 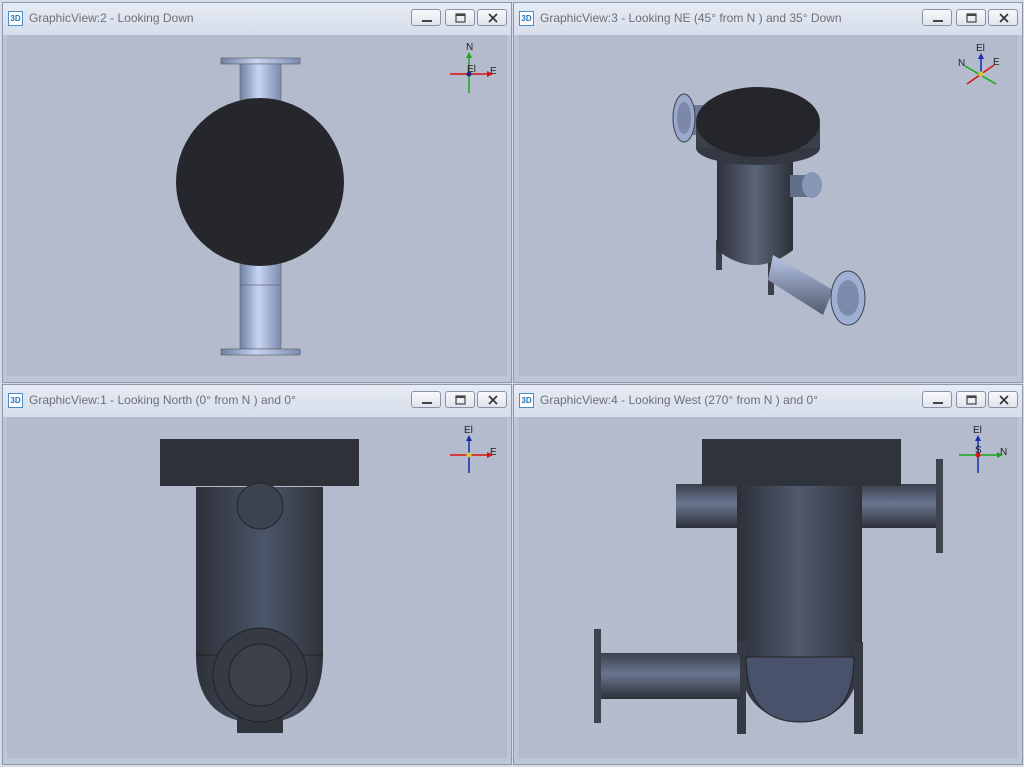 I want to click on vessel-body, so click(x=755, y=210).